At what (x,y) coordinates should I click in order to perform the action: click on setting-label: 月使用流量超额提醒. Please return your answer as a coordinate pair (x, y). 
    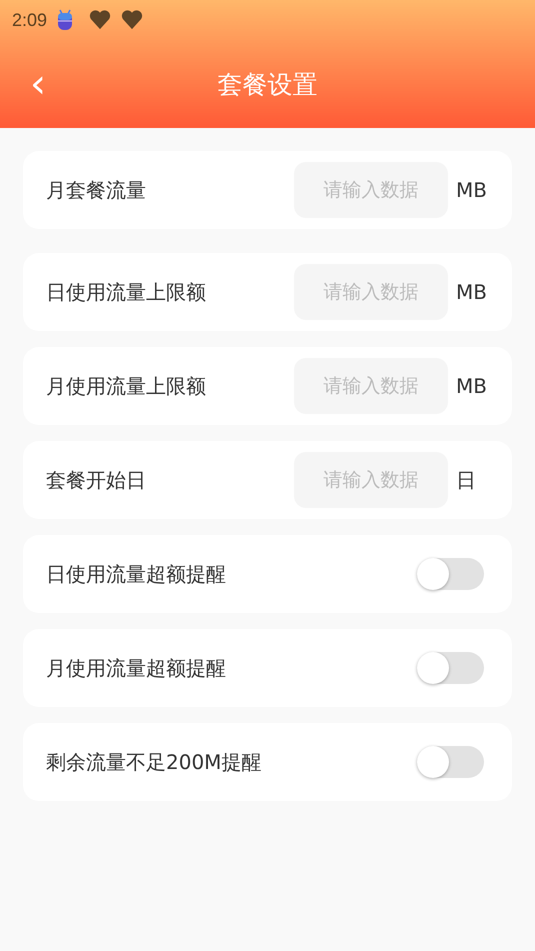
    Looking at the image, I should click on (136, 668).